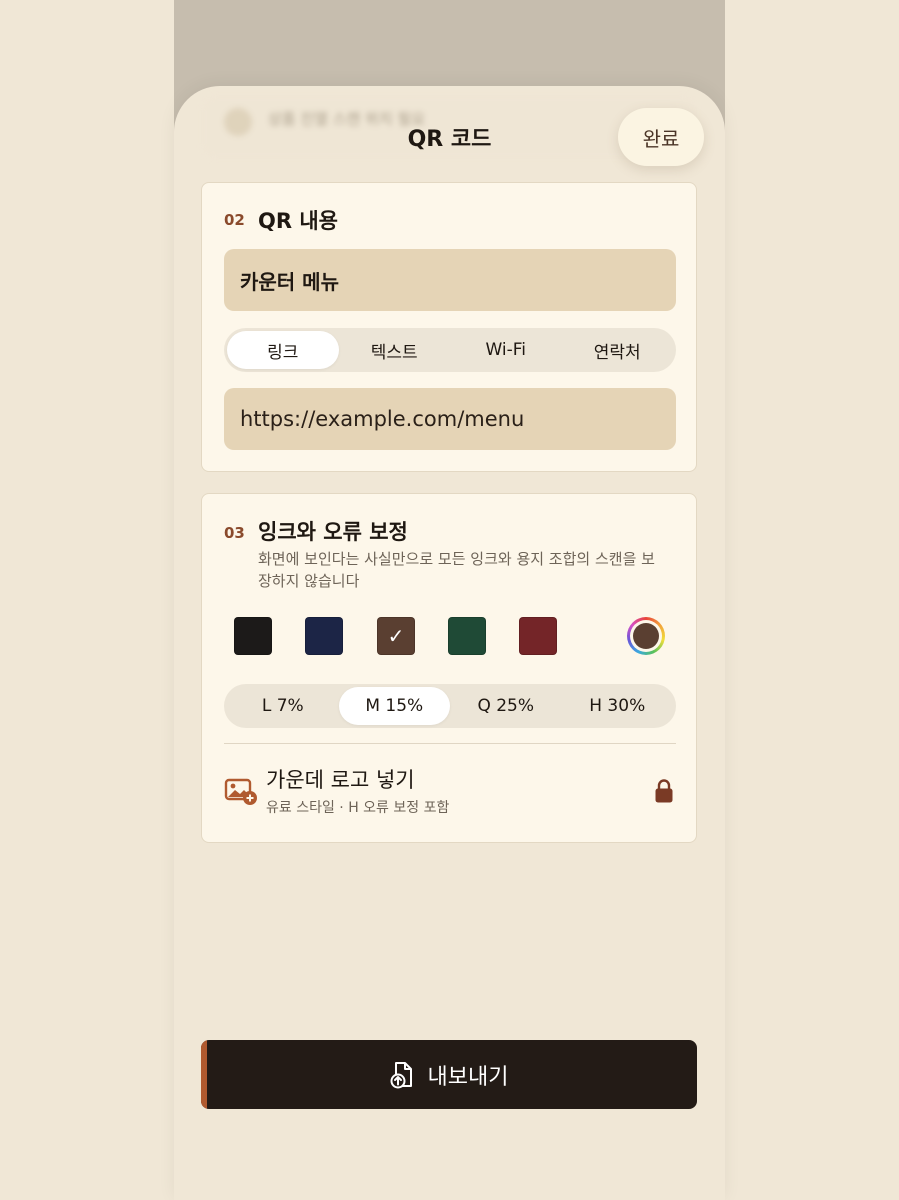  What do you see at coordinates (401, 1074) in the screenshot?
I see `file-export-icon` at bounding box center [401, 1074].